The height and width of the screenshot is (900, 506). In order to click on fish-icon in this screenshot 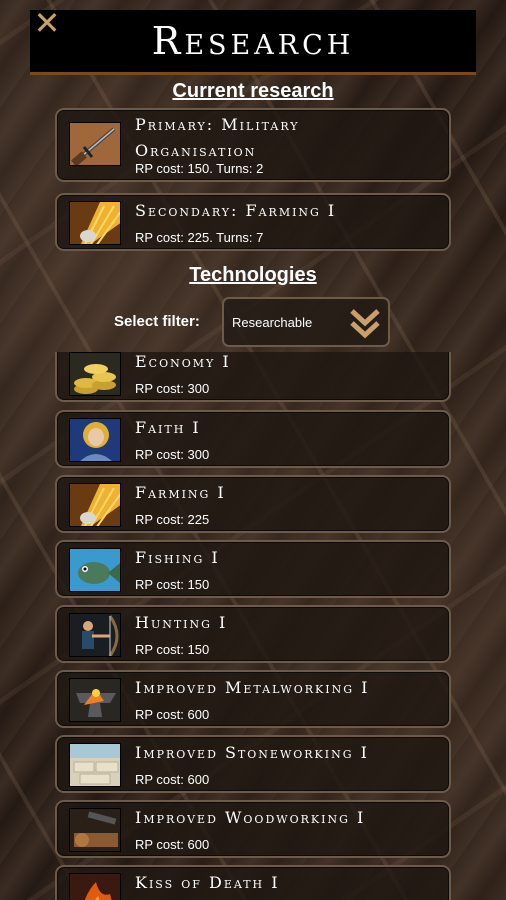, I will do `click(95, 570)`.